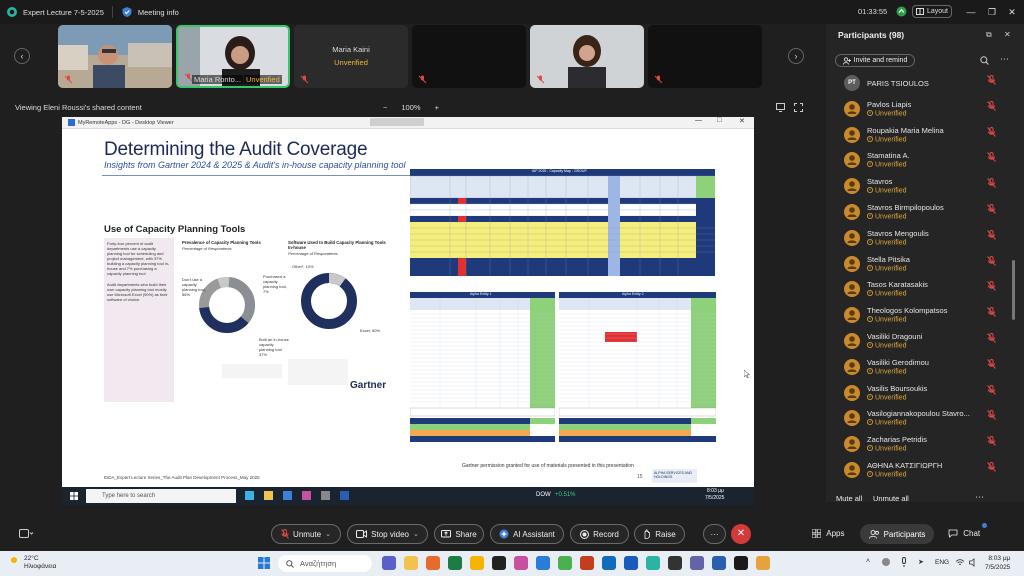 Image resolution: width=1024 pixels, height=576 pixels. I want to click on unmute-all-button: Unmute all, so click(891, 498).